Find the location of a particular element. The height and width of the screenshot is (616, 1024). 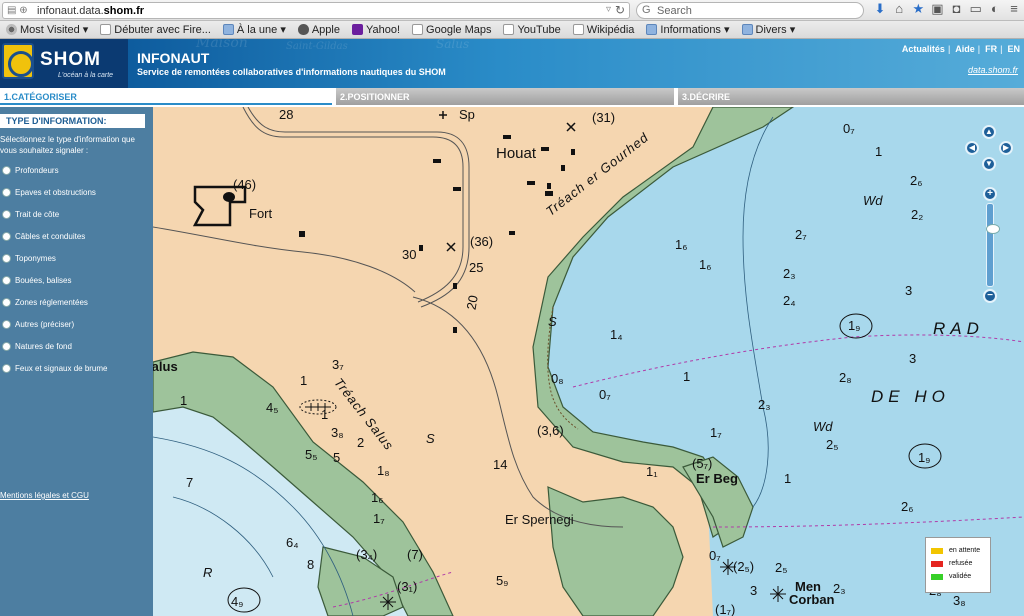

seabed-label: S is located at coordinates (552, 321).